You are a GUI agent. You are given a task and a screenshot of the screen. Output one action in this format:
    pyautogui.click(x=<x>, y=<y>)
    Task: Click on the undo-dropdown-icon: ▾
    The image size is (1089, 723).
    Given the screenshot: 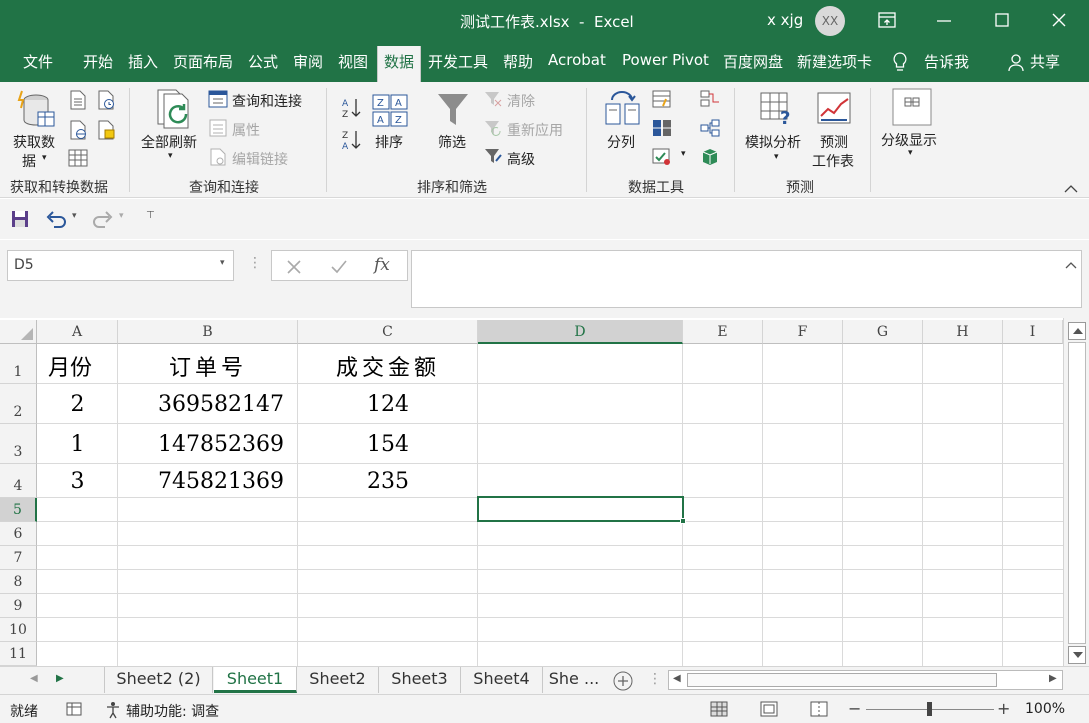 What is the action you would take?
    pyautogui.click(x=74, y=216)
    